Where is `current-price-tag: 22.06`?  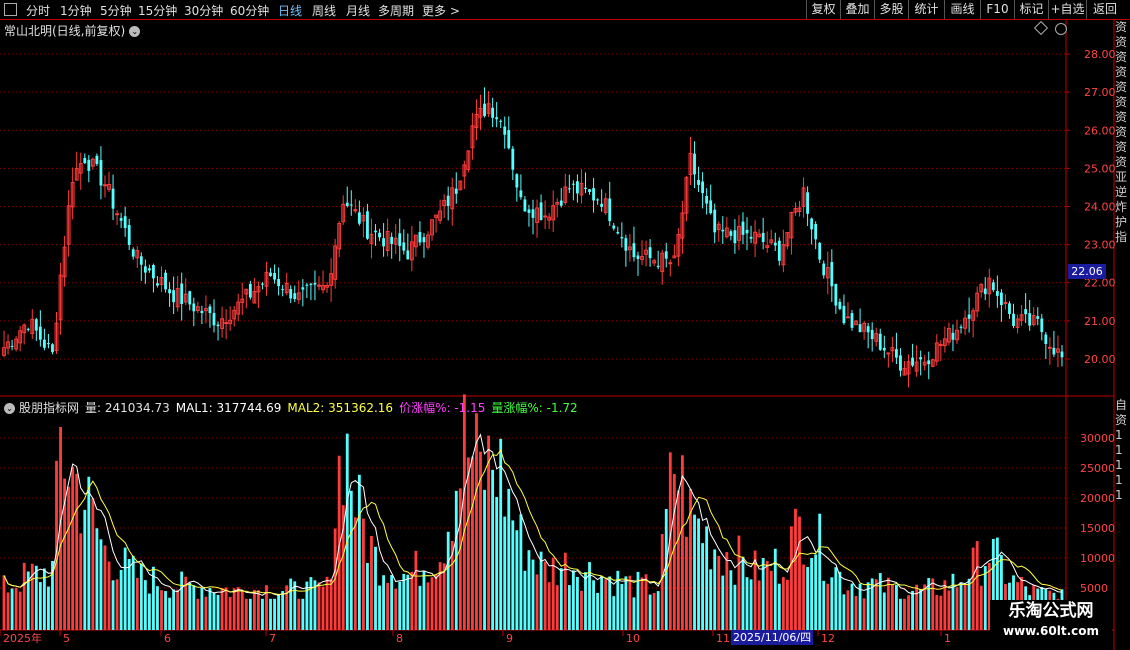 current-price-tag: 22.06 is located at coordinates (1087, 271).